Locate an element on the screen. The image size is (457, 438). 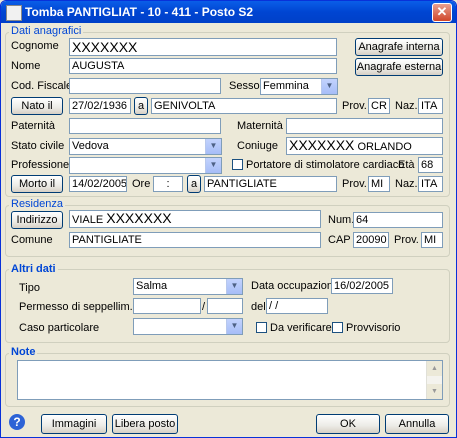
nato-naz-label: Naz. is located at coordinates (406, 106).